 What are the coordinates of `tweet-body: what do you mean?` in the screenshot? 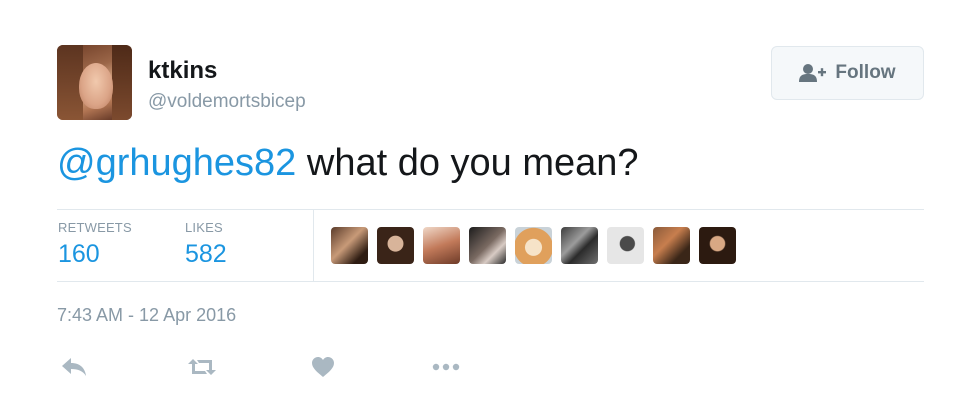 It's located at (467, 163).